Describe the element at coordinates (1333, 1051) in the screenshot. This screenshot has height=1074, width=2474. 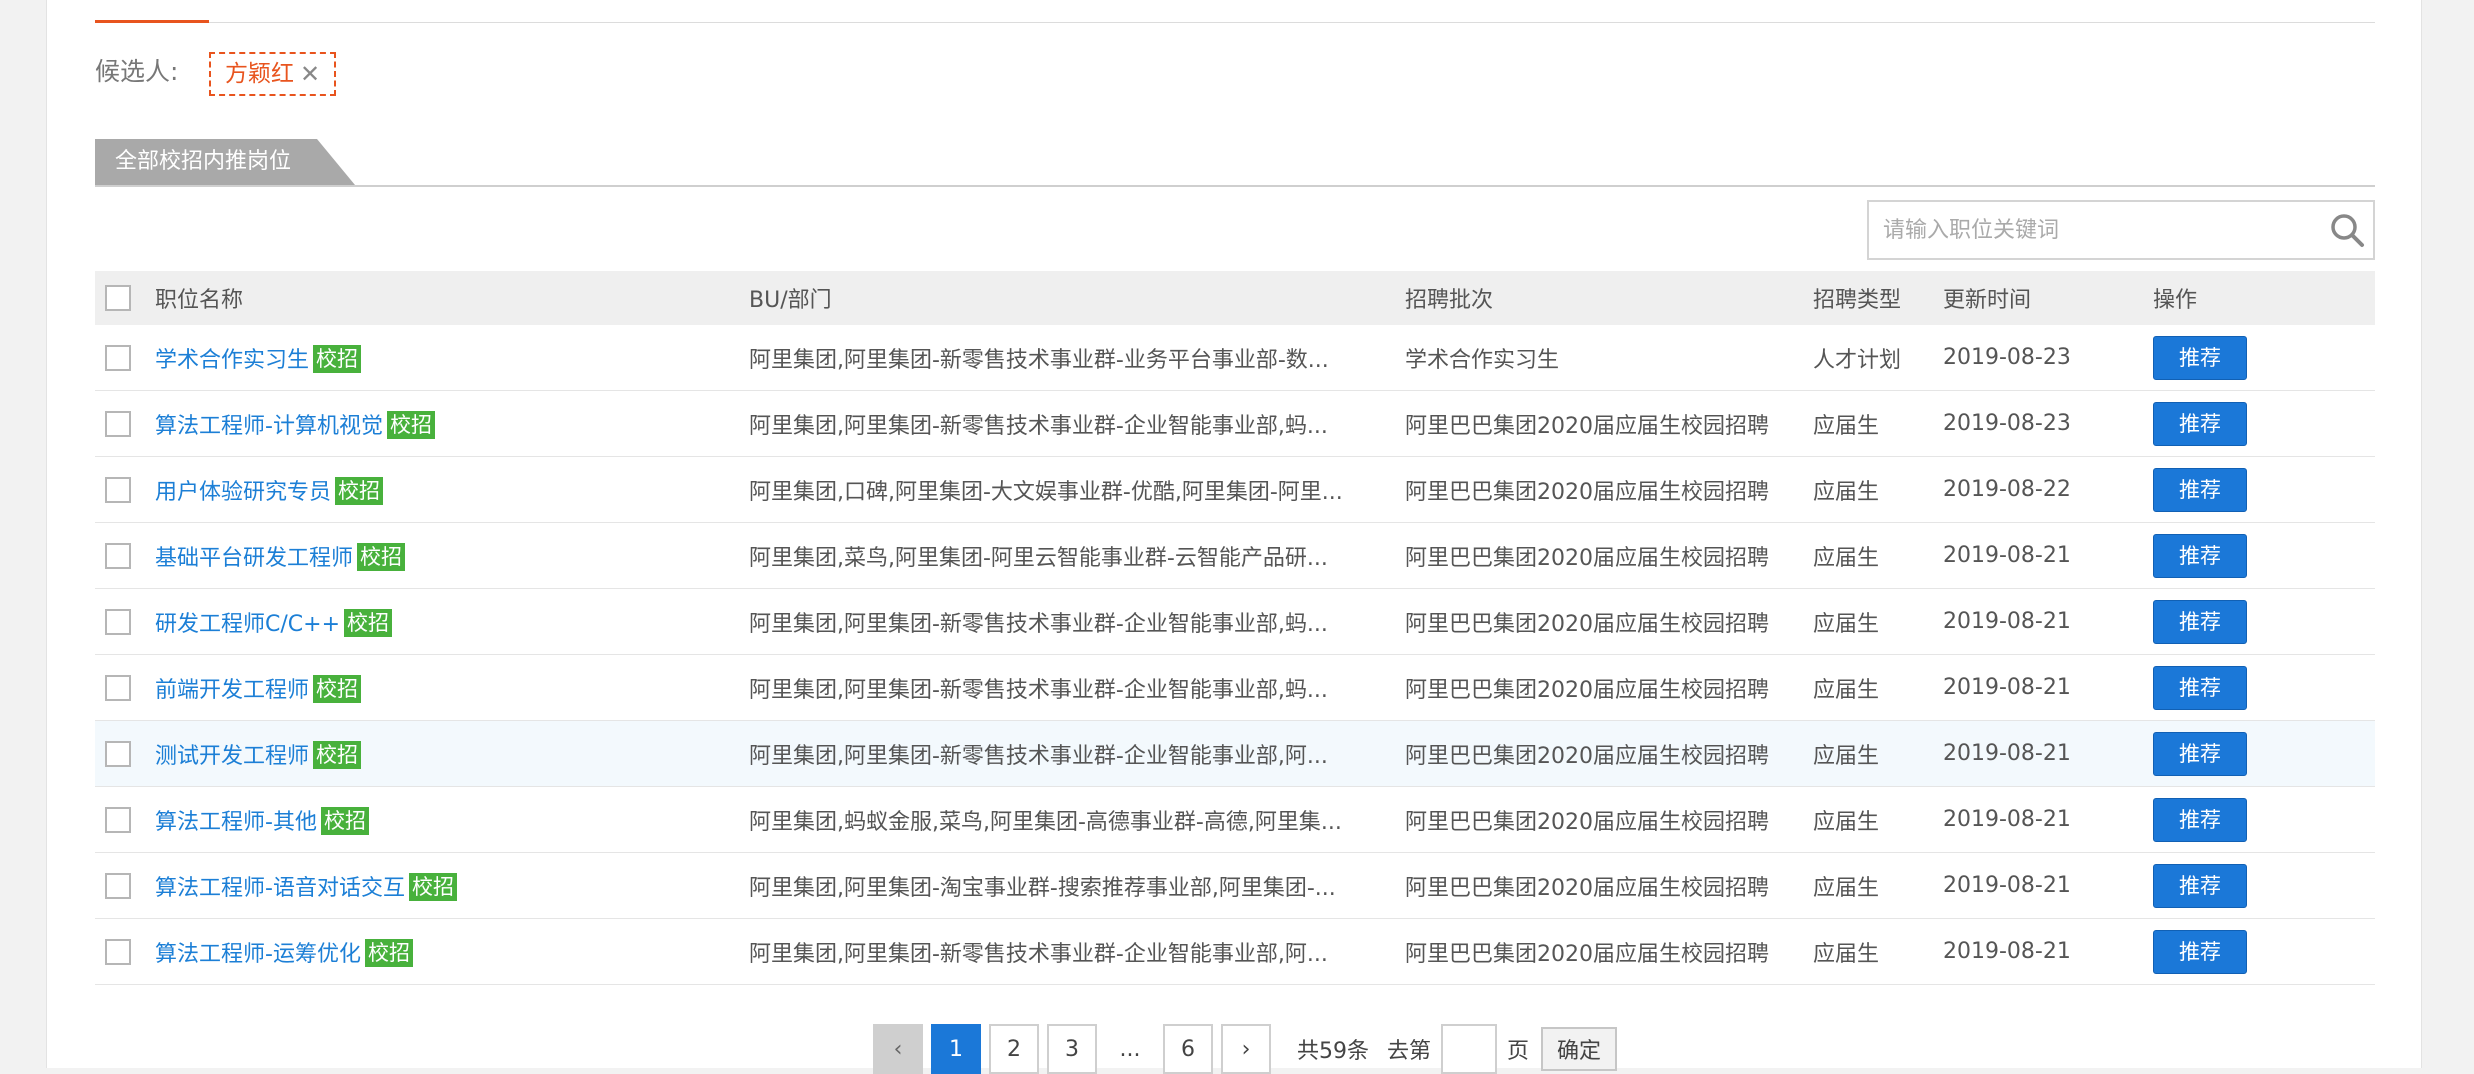
I see `total-count: 共59条` at that location.